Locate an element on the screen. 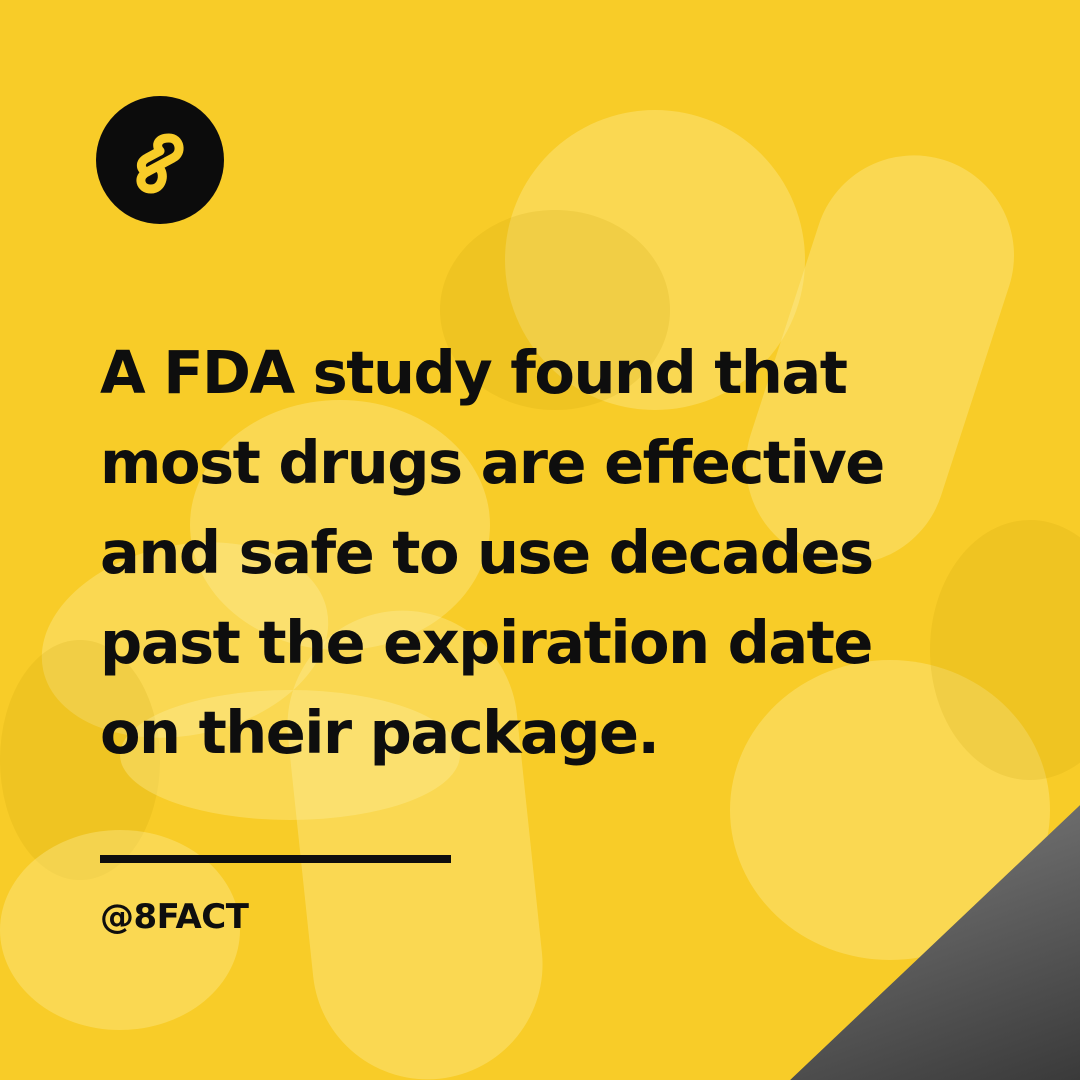 The image size is (1080, 1080). divider-line is located at coordinates (275, 859).